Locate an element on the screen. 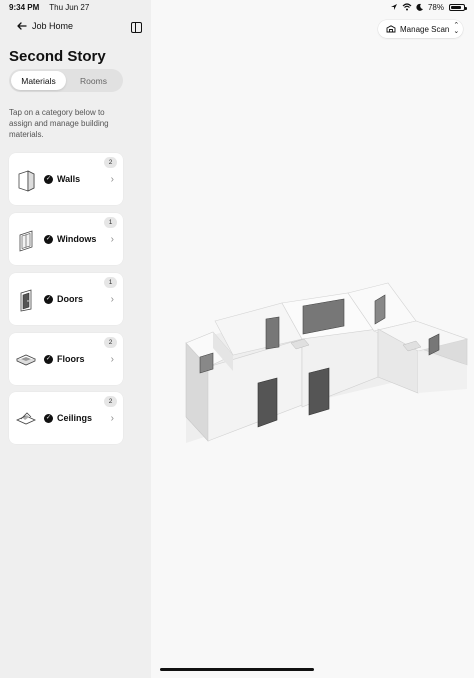 The image size is (474, 678). manage-scan-button: Manage Scan ⌃ ⌄ is located at coordinates (420, 29).